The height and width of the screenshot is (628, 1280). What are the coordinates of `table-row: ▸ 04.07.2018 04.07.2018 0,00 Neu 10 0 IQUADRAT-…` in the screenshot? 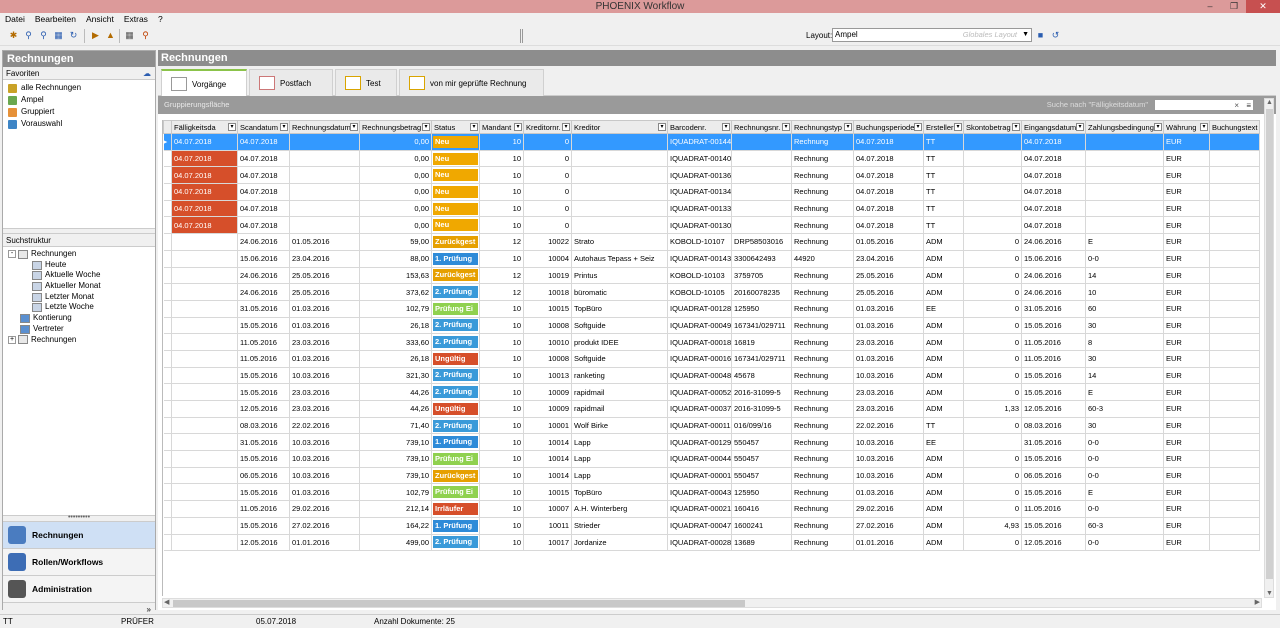 It's located at (711, 142).